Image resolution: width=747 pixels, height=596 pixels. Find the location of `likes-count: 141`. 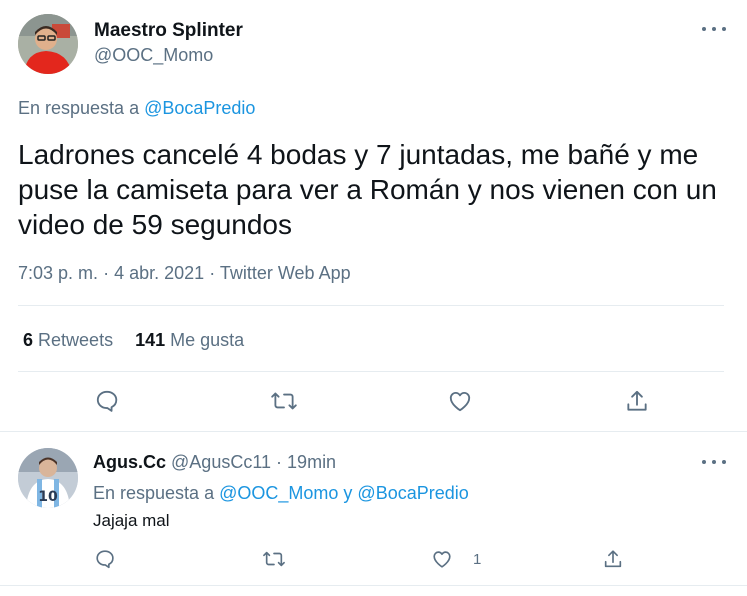

likes-count: 141 is located at coordinates (150, 340).